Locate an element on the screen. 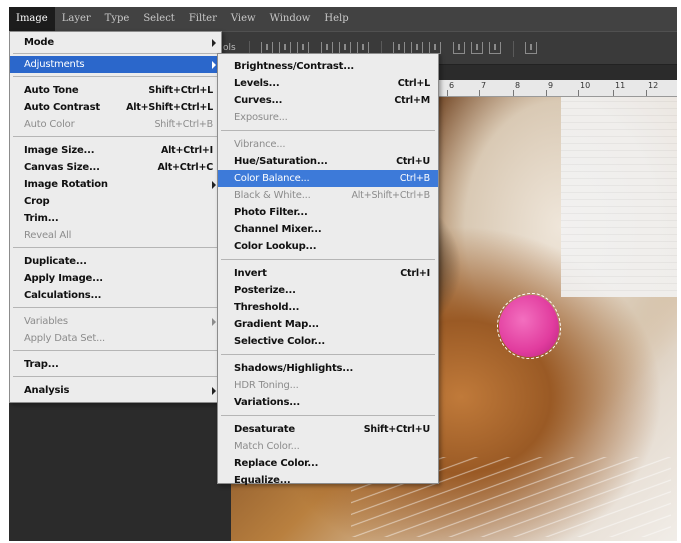 The image size is (681, 543). menu-help: Help is located at coordinates (336, 19).